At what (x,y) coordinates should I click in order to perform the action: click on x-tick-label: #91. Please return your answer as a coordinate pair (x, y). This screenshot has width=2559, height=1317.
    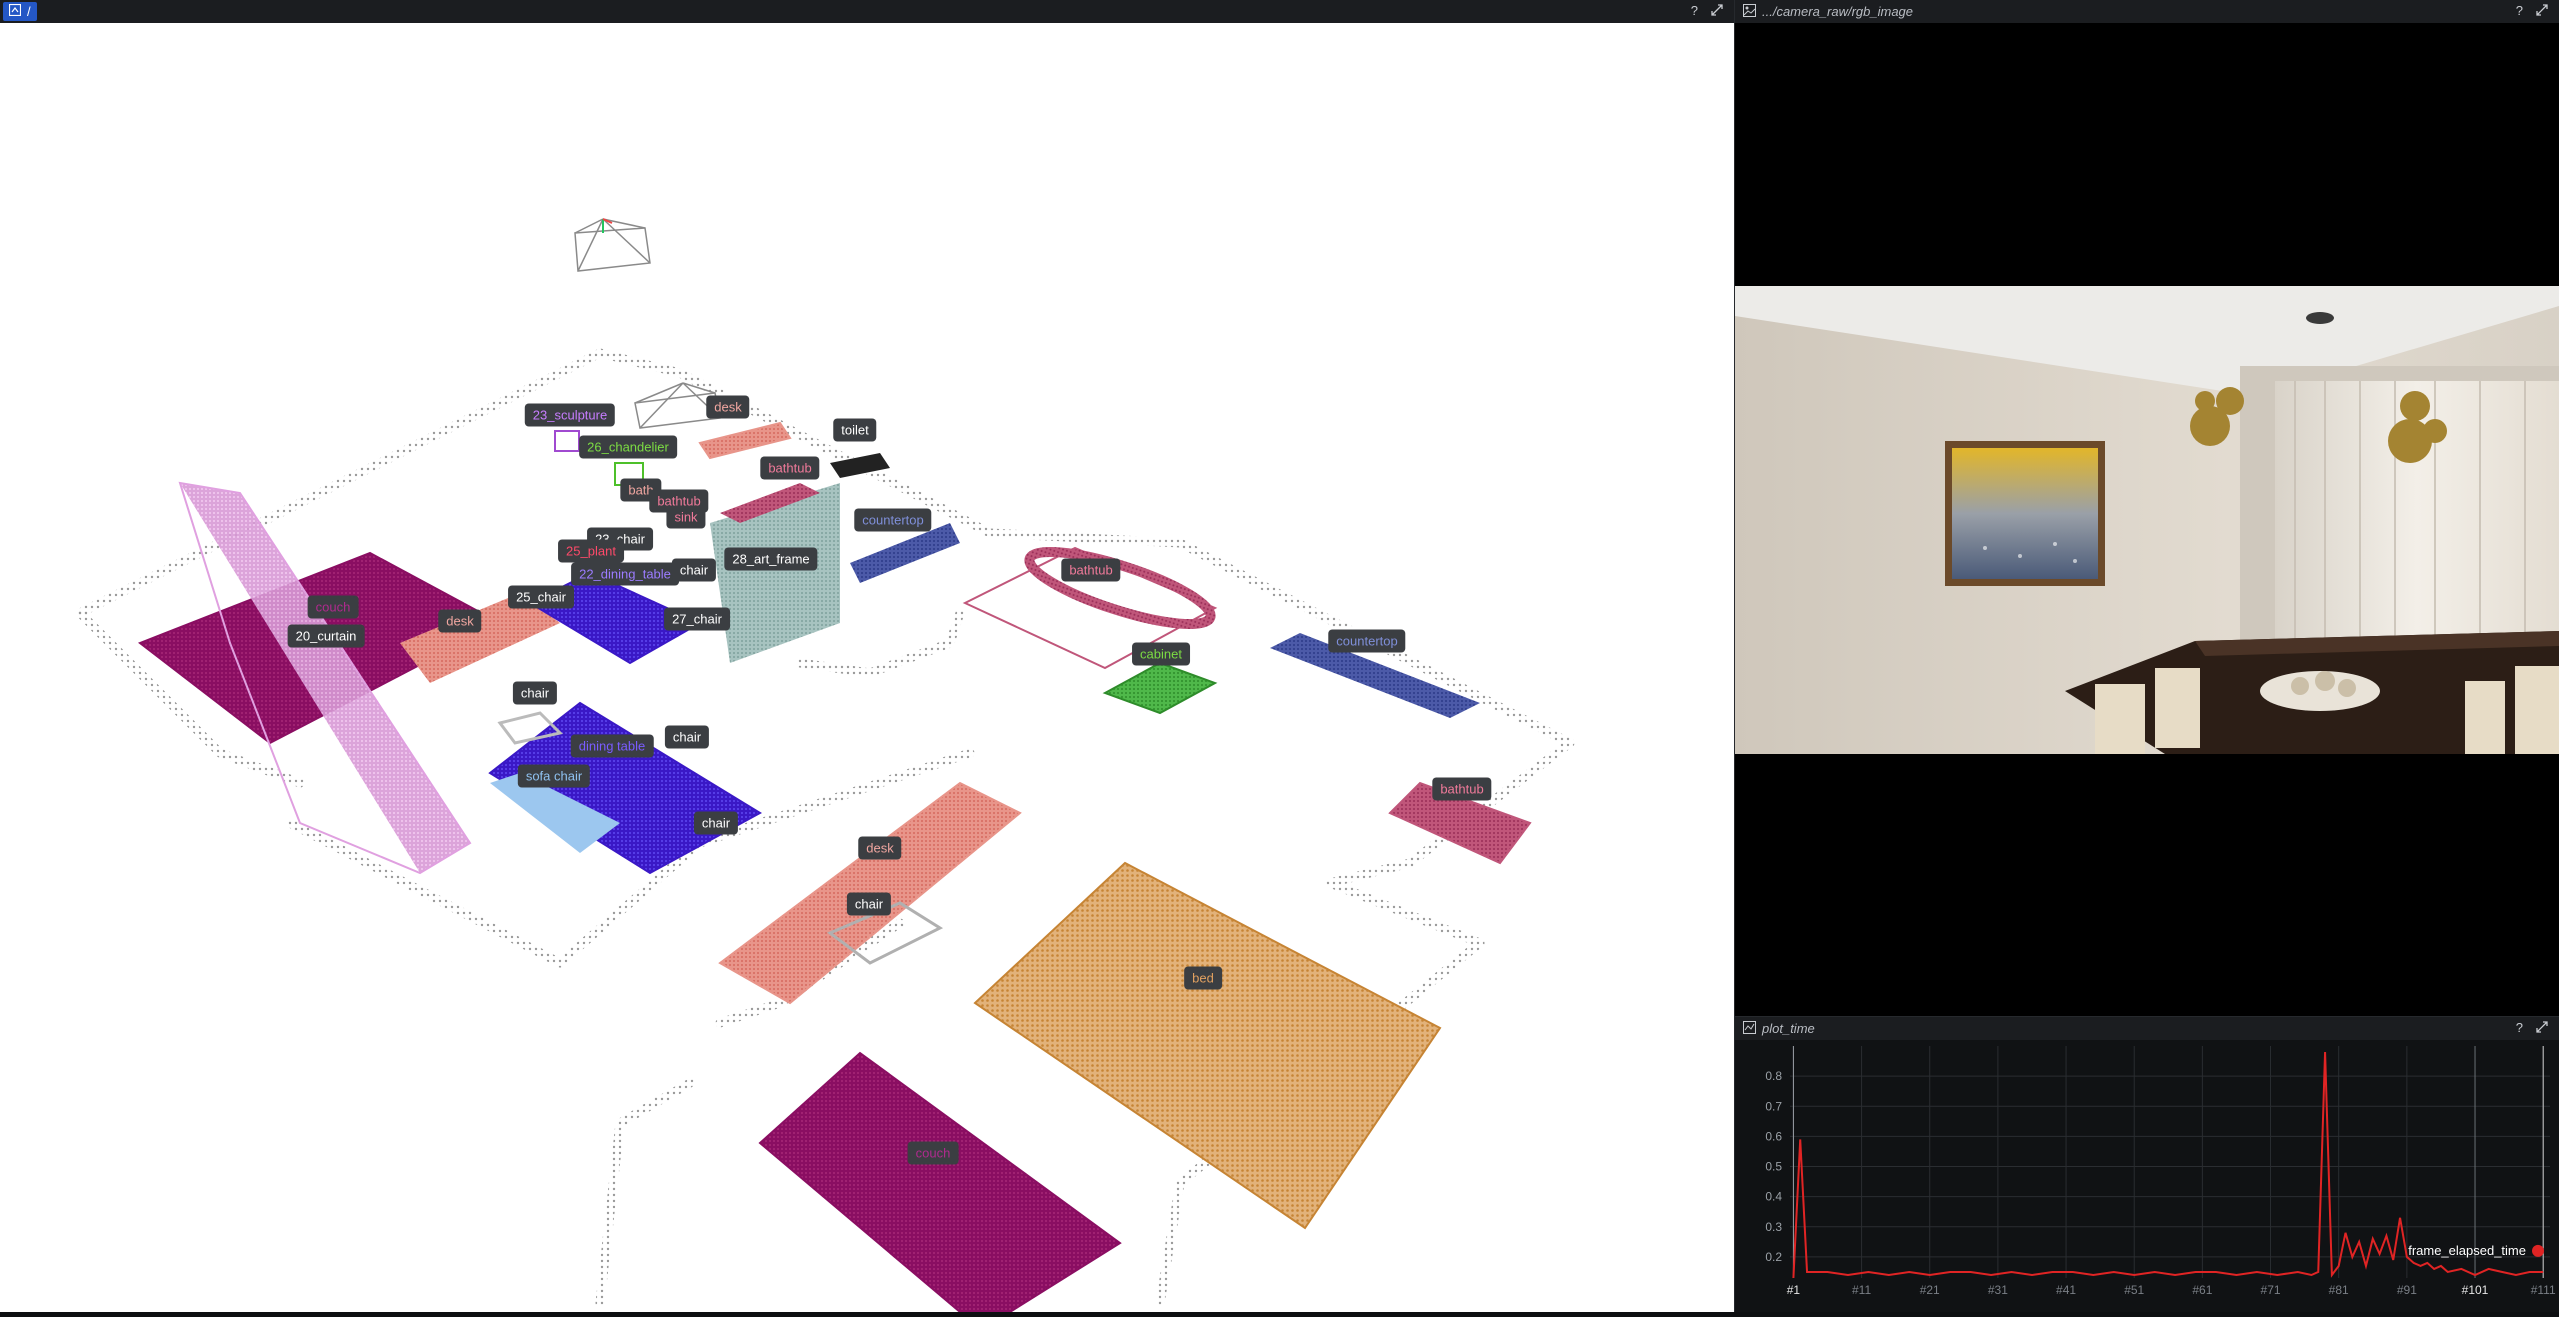
    Looking at the image, I should click on (2407, 1290).